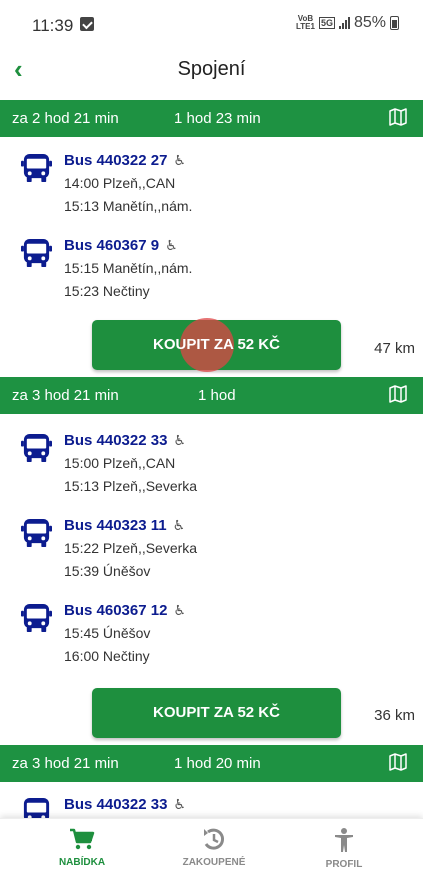 The height and width of the screenshot is (883, 423). I want to click on arrival-stop: 16:00 Nečtiny, so click(107, 656).